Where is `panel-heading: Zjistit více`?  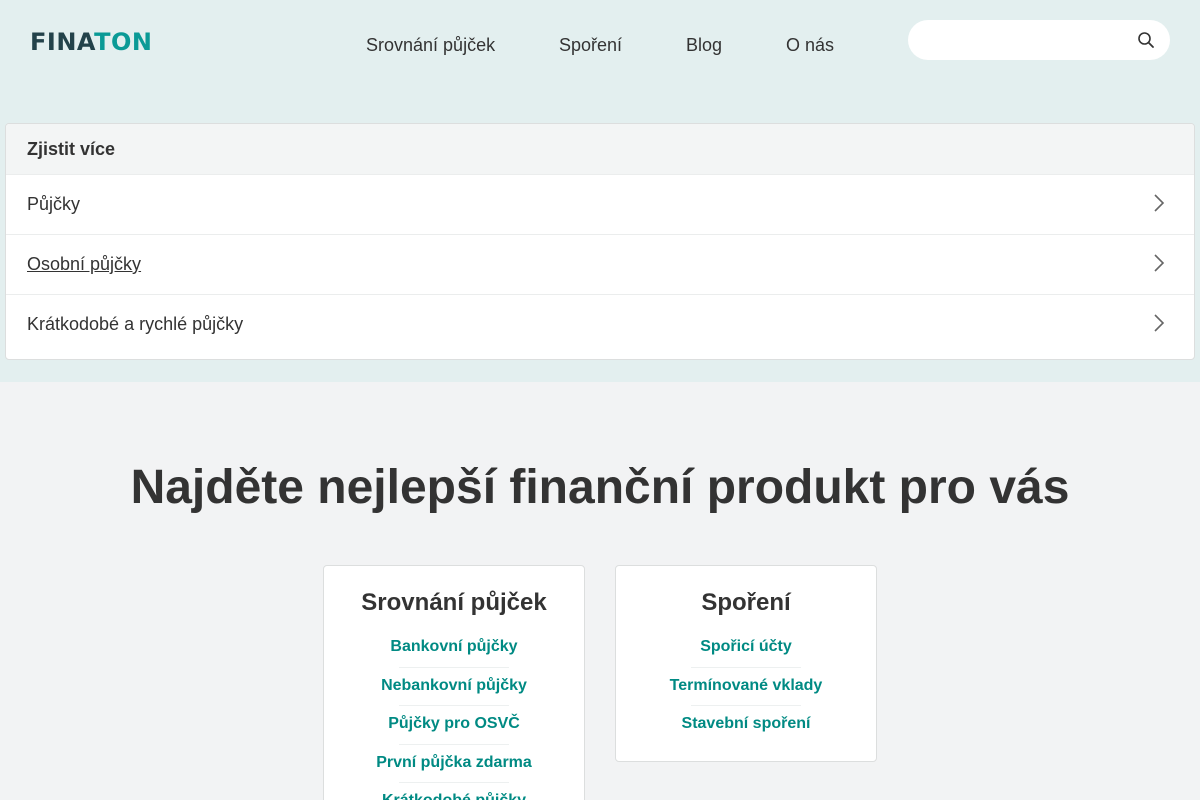 panel-heading: Zjistit více is located at coordinates (600, 149).